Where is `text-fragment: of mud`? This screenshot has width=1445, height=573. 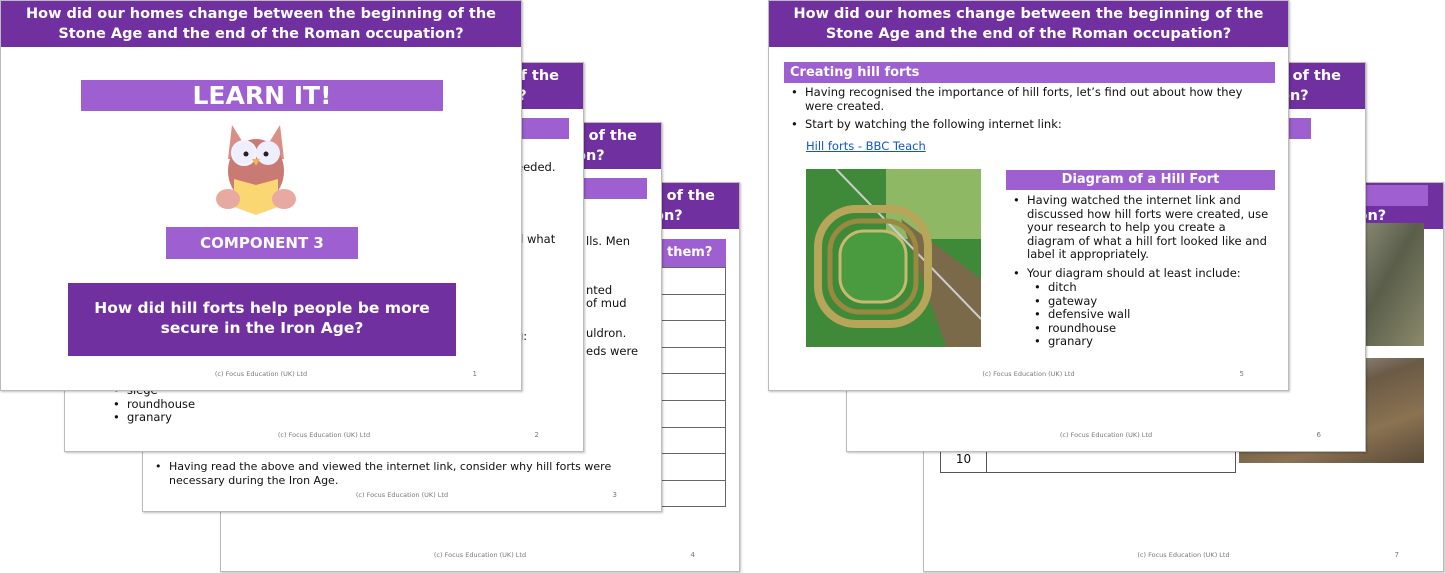
text-fragment: of mud is located at coordinates (606, 303).